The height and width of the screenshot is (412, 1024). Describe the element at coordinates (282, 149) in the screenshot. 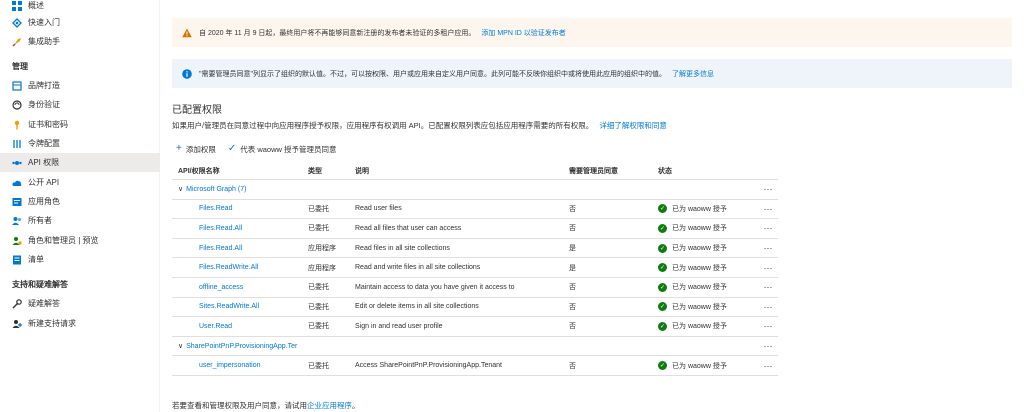

I see `grant-admin-consent-button: ✓ 代表 waoww 授予管理员同意` at that location.